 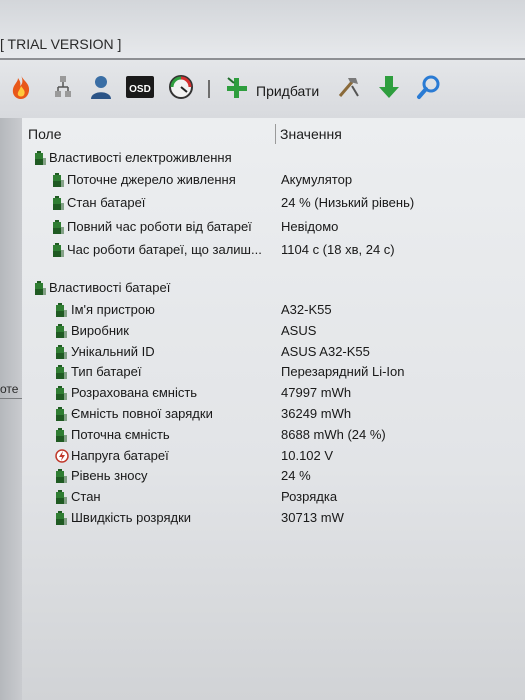 What do you see at coordinates (273, 456) in the screenshot?
I see `property-row: Напруга батареї 10.102 V` at bounding box center [273, 456].